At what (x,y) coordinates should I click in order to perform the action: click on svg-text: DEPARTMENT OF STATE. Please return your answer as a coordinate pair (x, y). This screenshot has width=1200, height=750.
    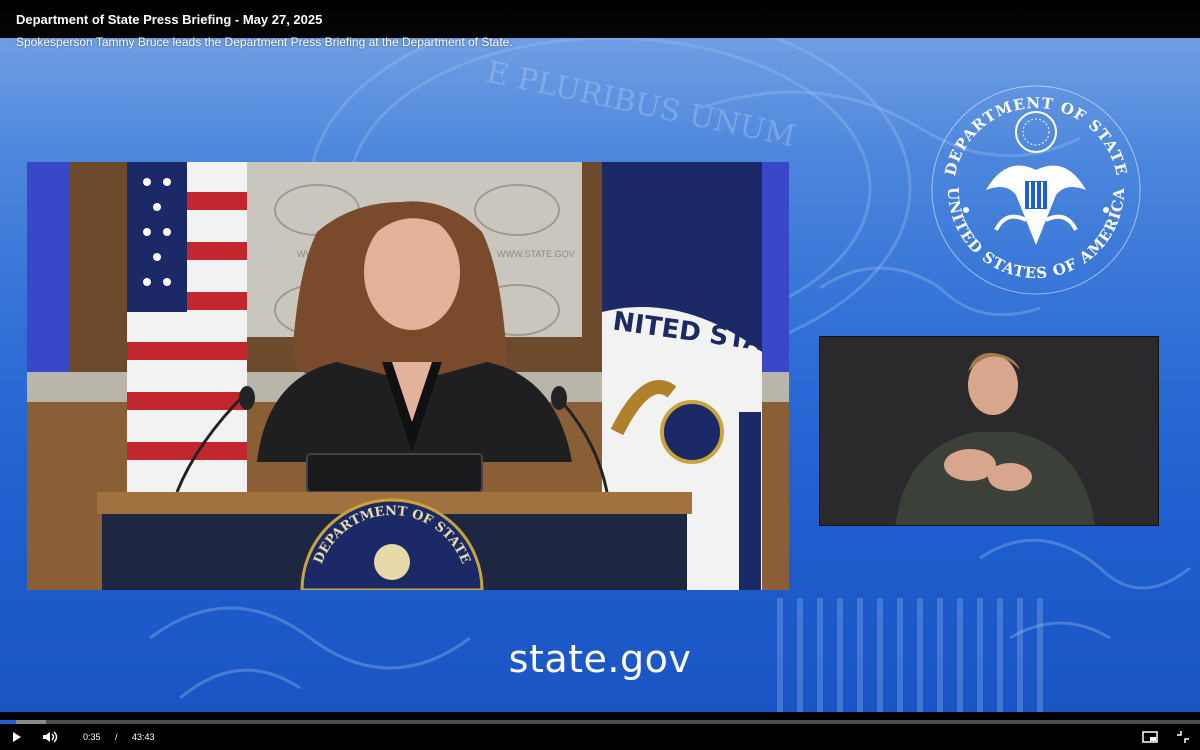
    Looking at the image, I should click on (1036, 136).